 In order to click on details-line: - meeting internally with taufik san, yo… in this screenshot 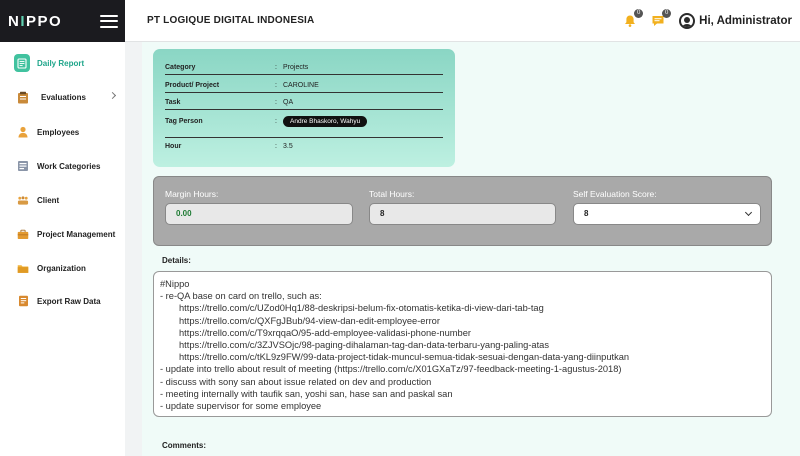, I will do `click(306, 393)`.